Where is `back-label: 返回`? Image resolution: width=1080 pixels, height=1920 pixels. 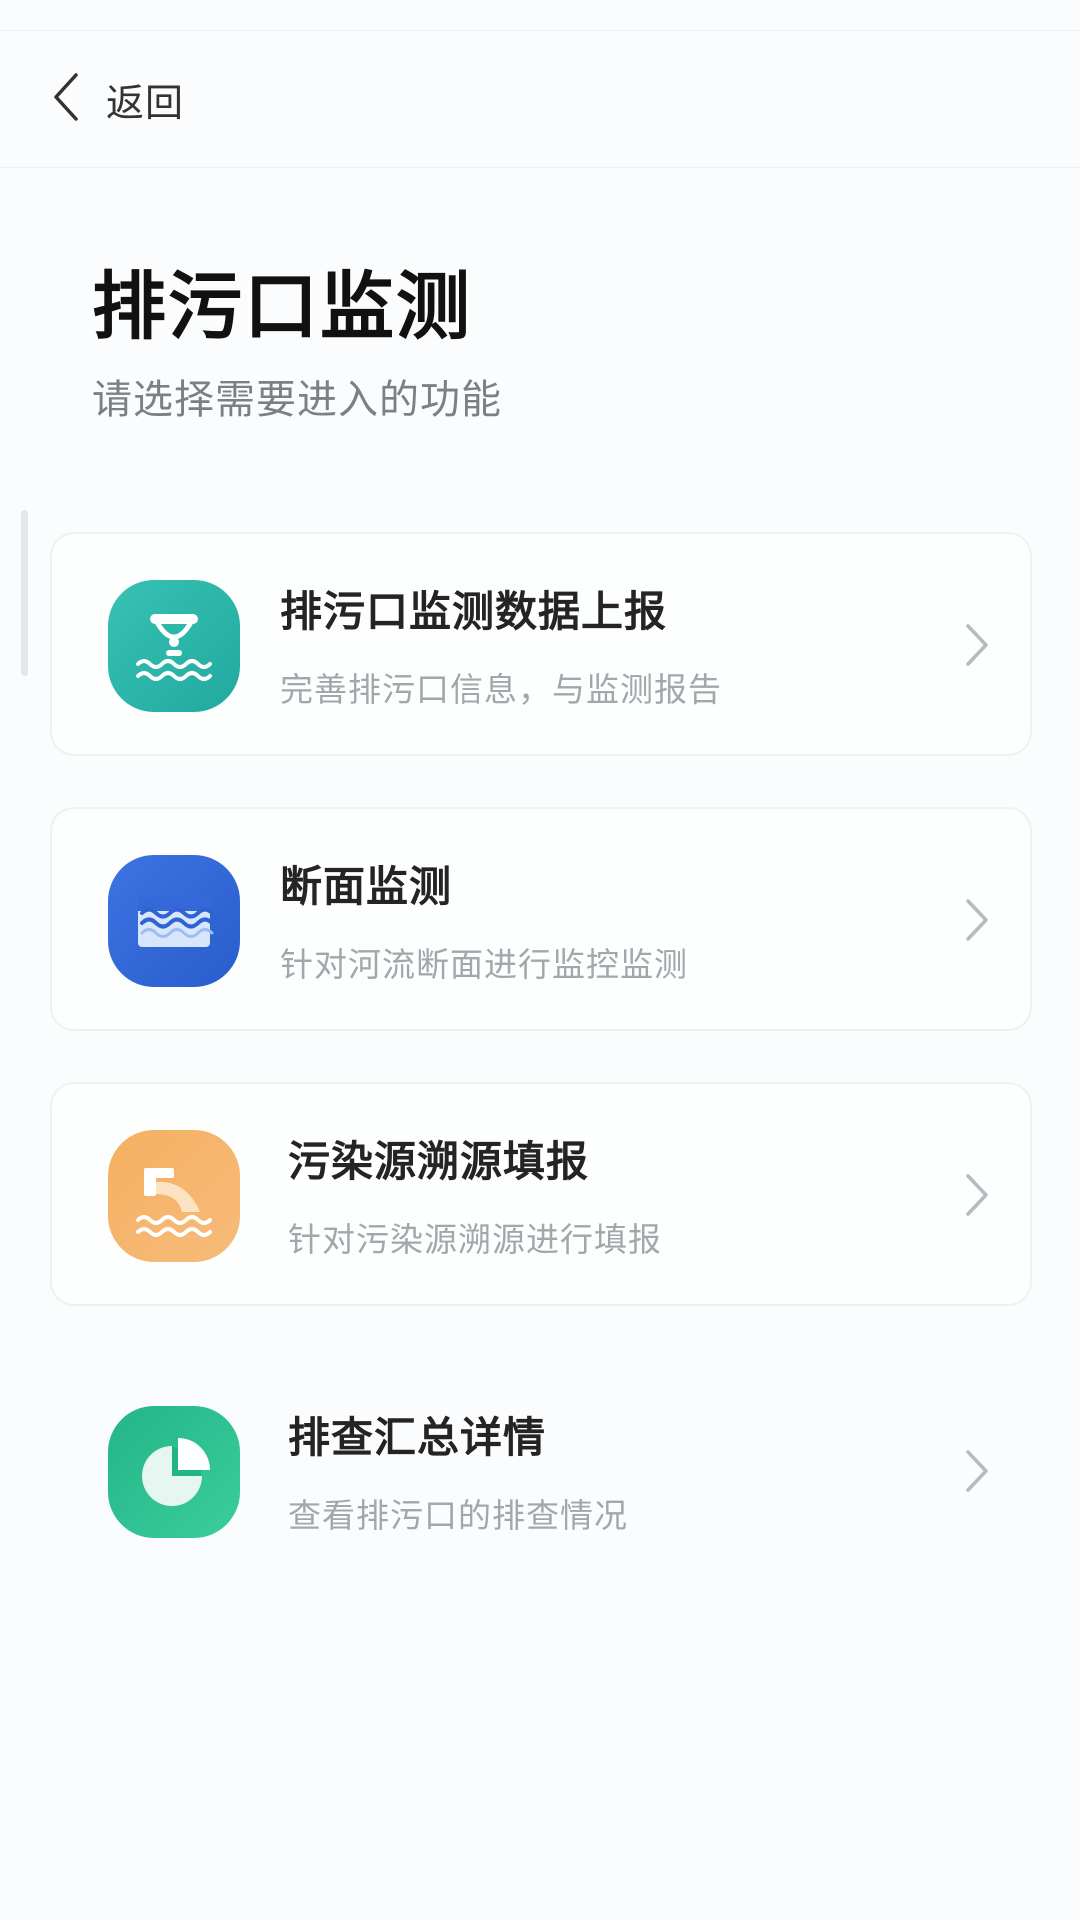 back-label: 返回 is located at coordinates (145, 102).